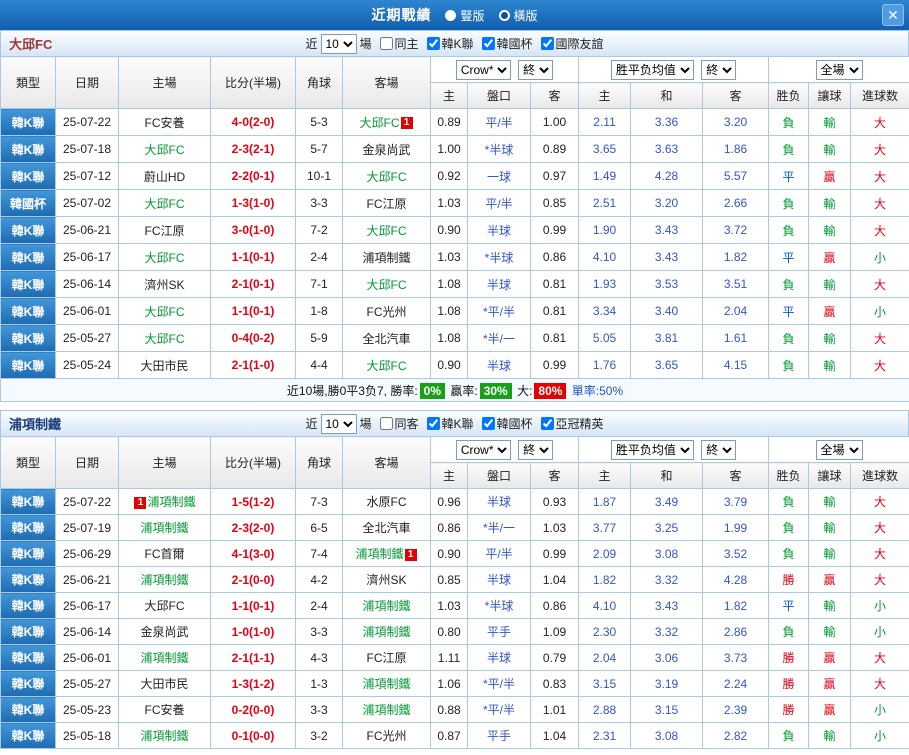 The image size is (909, 755). Describe the element at coordinates (399, 43) in the screenshot. I see `filter-checkbox-0: 同主` at that location.